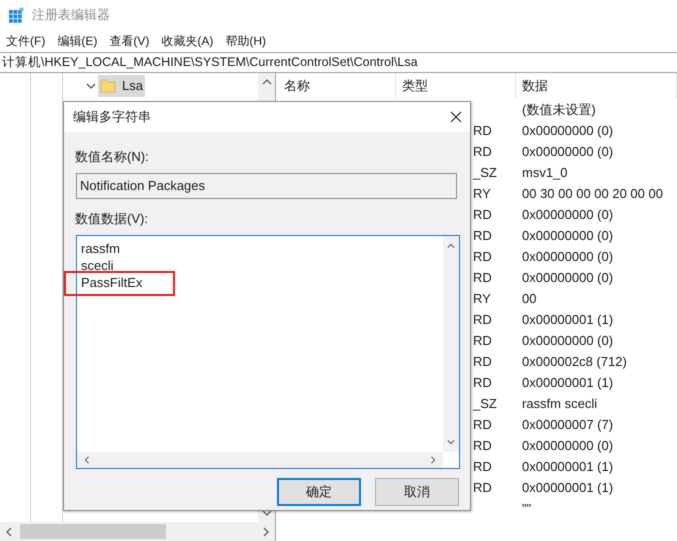 This screenshot has width=677, height=541. I want to click on column-header: 数据, so click(596, 86).